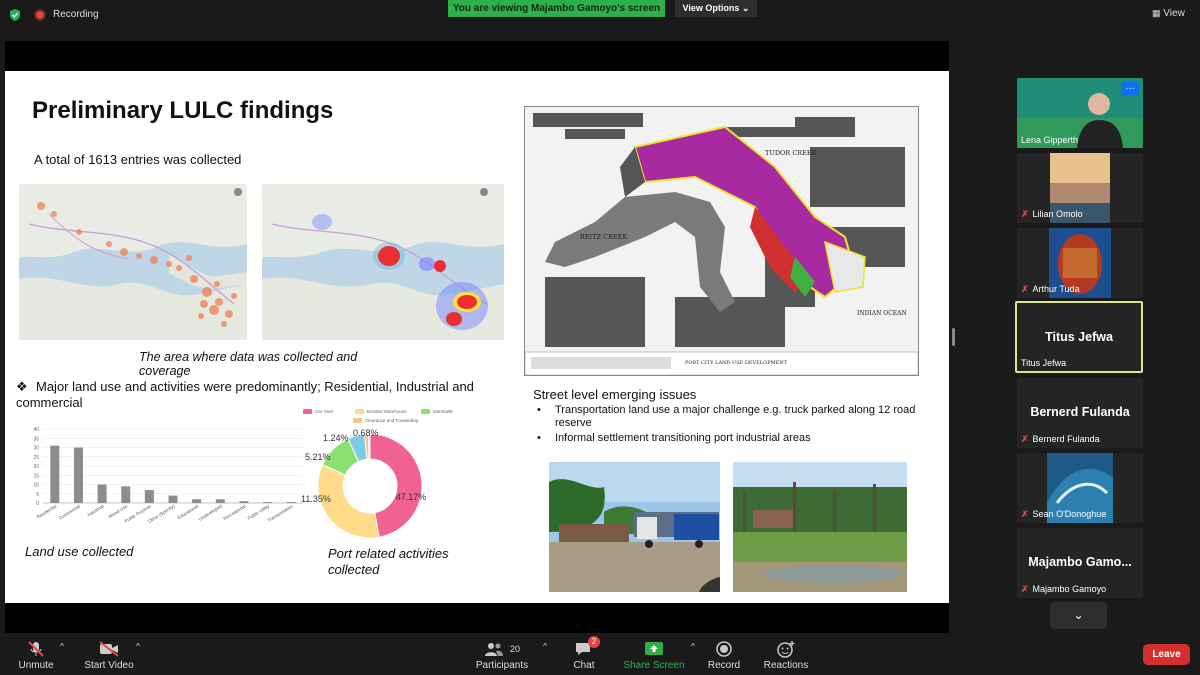 This screenshot has height=675, width=1200. I want to click on y-tick-label: 30, so click(36, 449).